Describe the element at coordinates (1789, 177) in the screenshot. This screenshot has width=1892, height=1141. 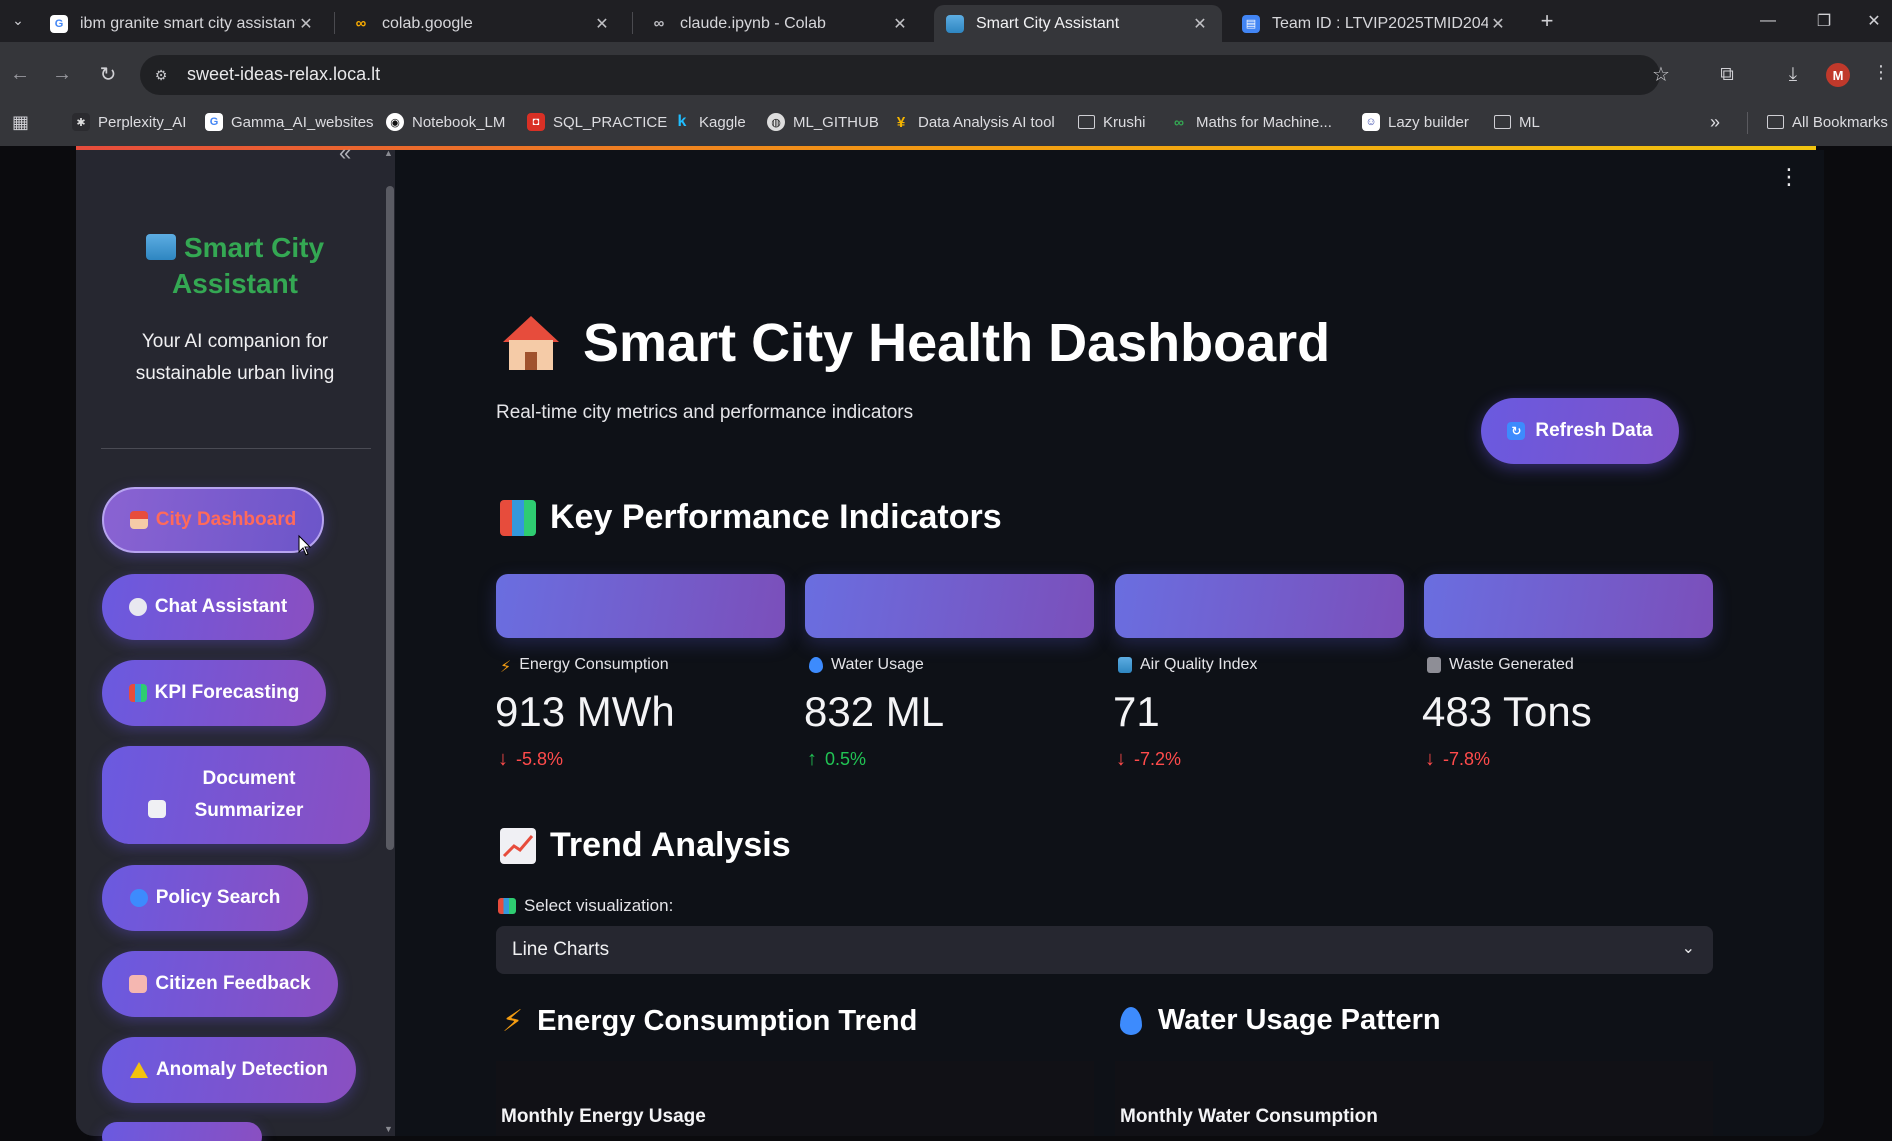
I see `app-menu-icon: ⋮` at that location.